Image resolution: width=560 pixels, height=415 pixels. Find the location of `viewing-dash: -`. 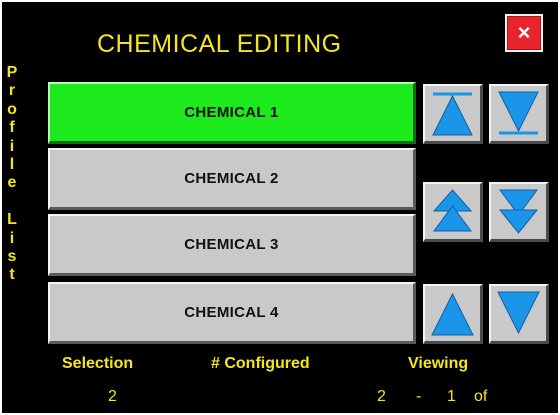

viewing-dash: - is located at coordinates (419, 396).